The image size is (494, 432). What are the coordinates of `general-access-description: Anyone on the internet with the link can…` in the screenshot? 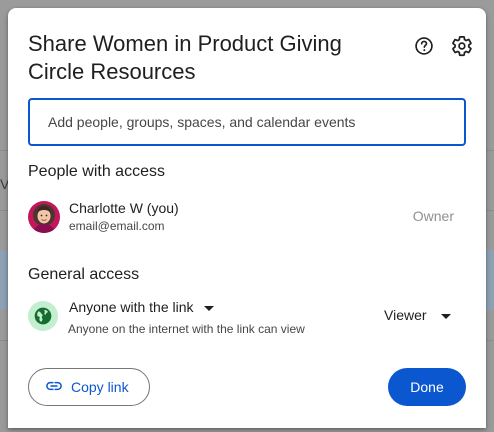 It's located at (186, 329).